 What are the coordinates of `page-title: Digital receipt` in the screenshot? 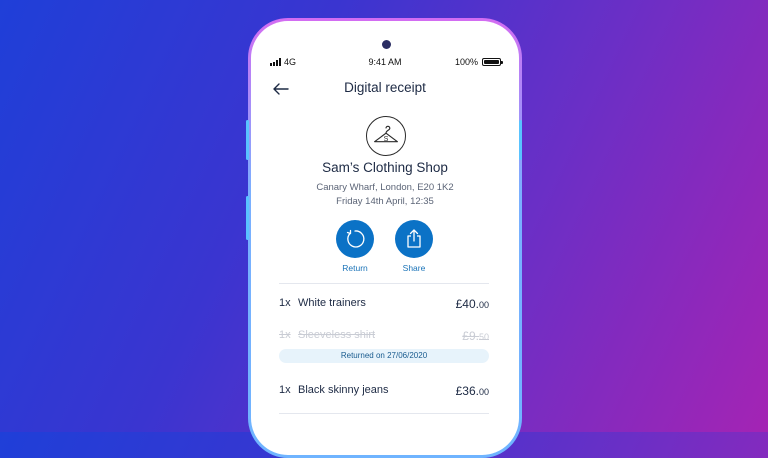 It's located at (385, 87).